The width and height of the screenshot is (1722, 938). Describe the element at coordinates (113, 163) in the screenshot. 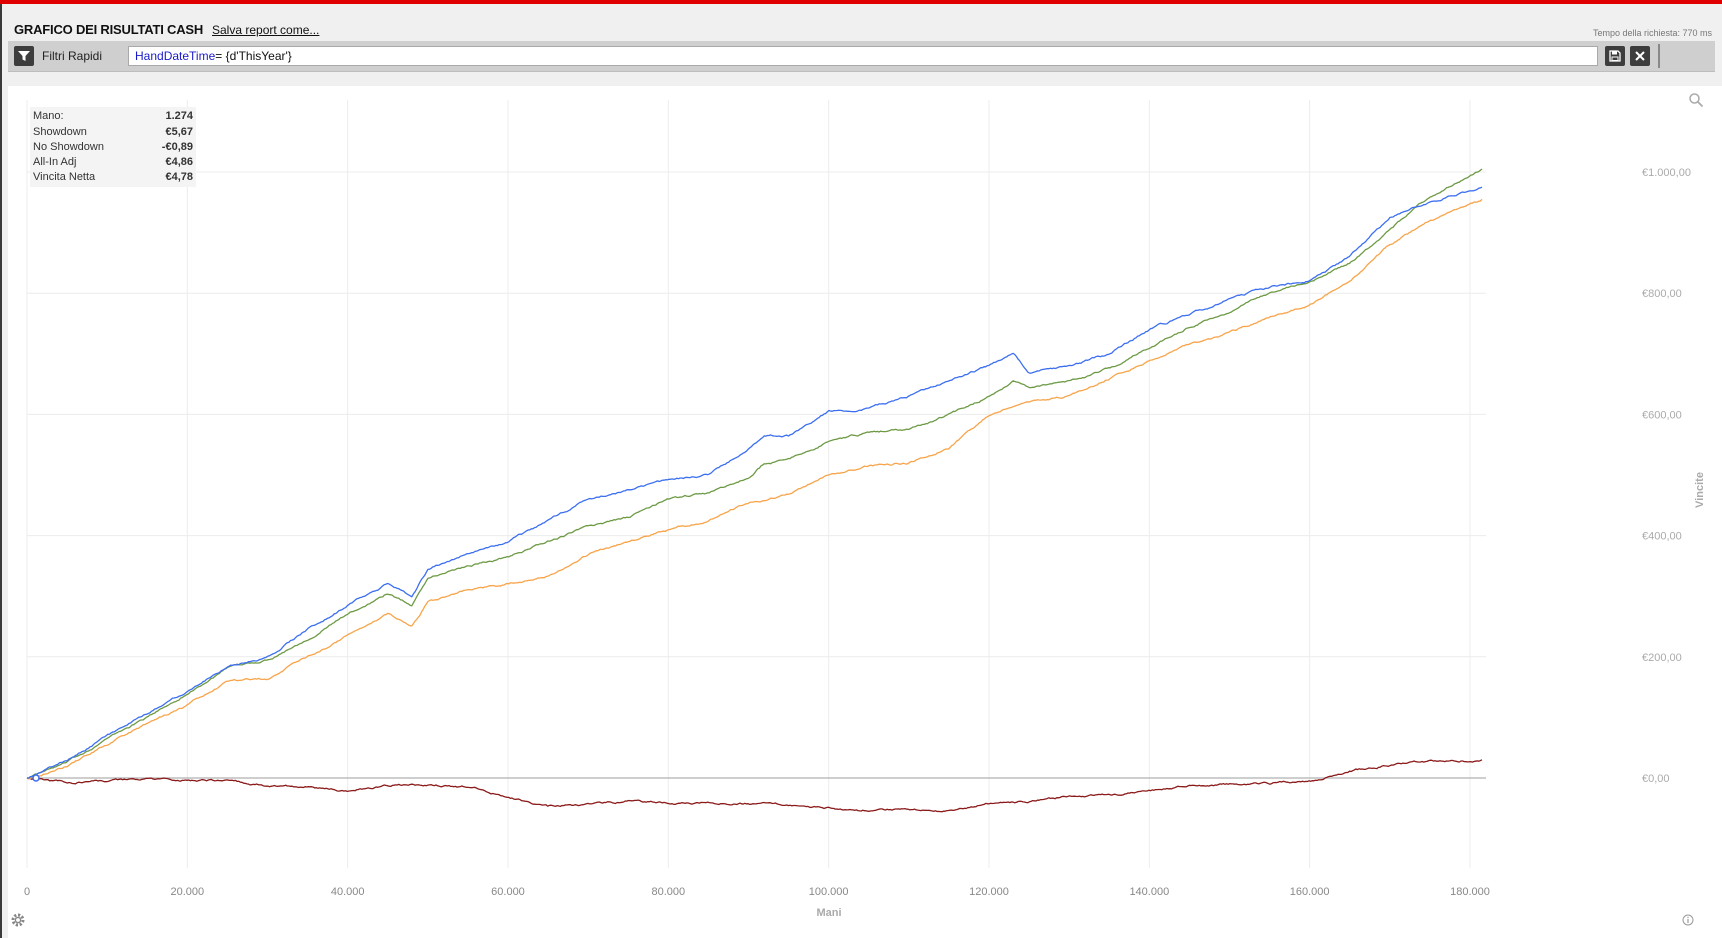

I see `stat-row-all-in-adj: All-In Adj €4,86` at that location.